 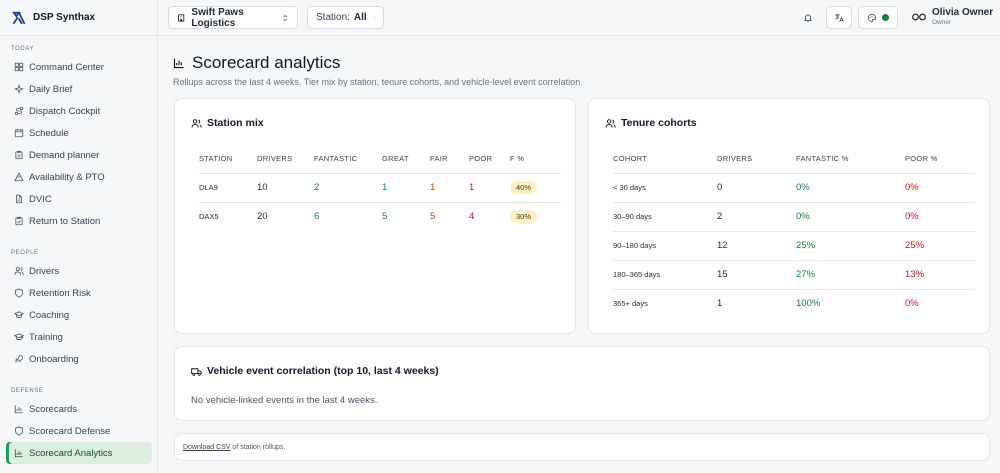 I want to click on station-selector: Station: All, so click(x=345, y=17).